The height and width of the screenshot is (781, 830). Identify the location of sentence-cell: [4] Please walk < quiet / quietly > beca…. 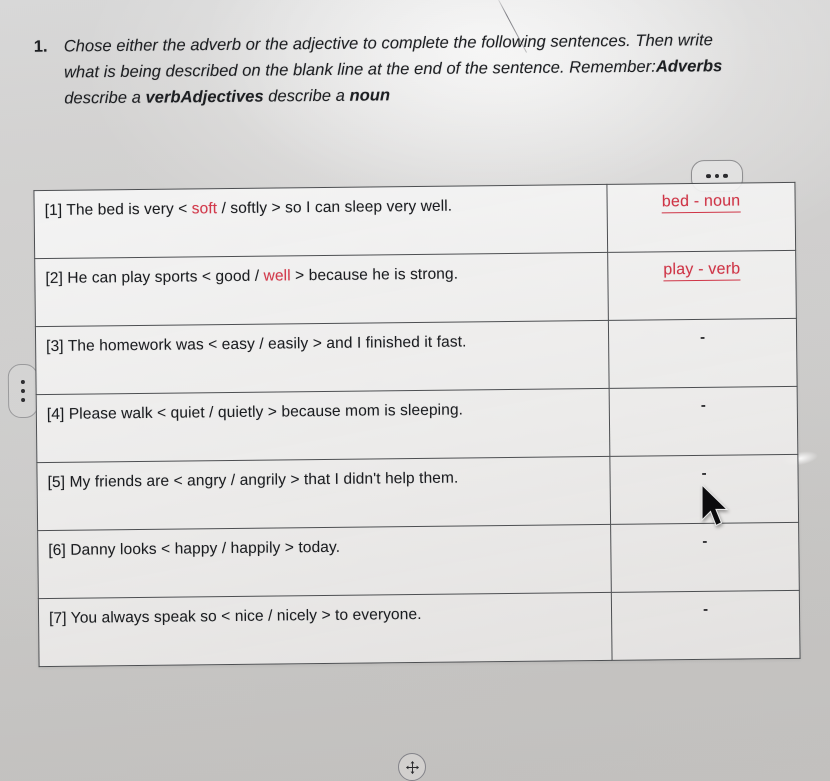
(323, 425).